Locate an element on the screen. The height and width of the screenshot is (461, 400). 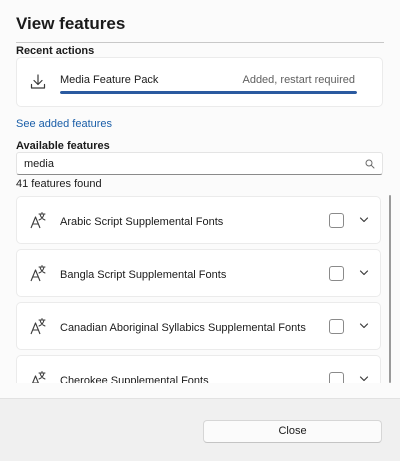
features-found-count: 41 features found is located at coordinates (59, 184).